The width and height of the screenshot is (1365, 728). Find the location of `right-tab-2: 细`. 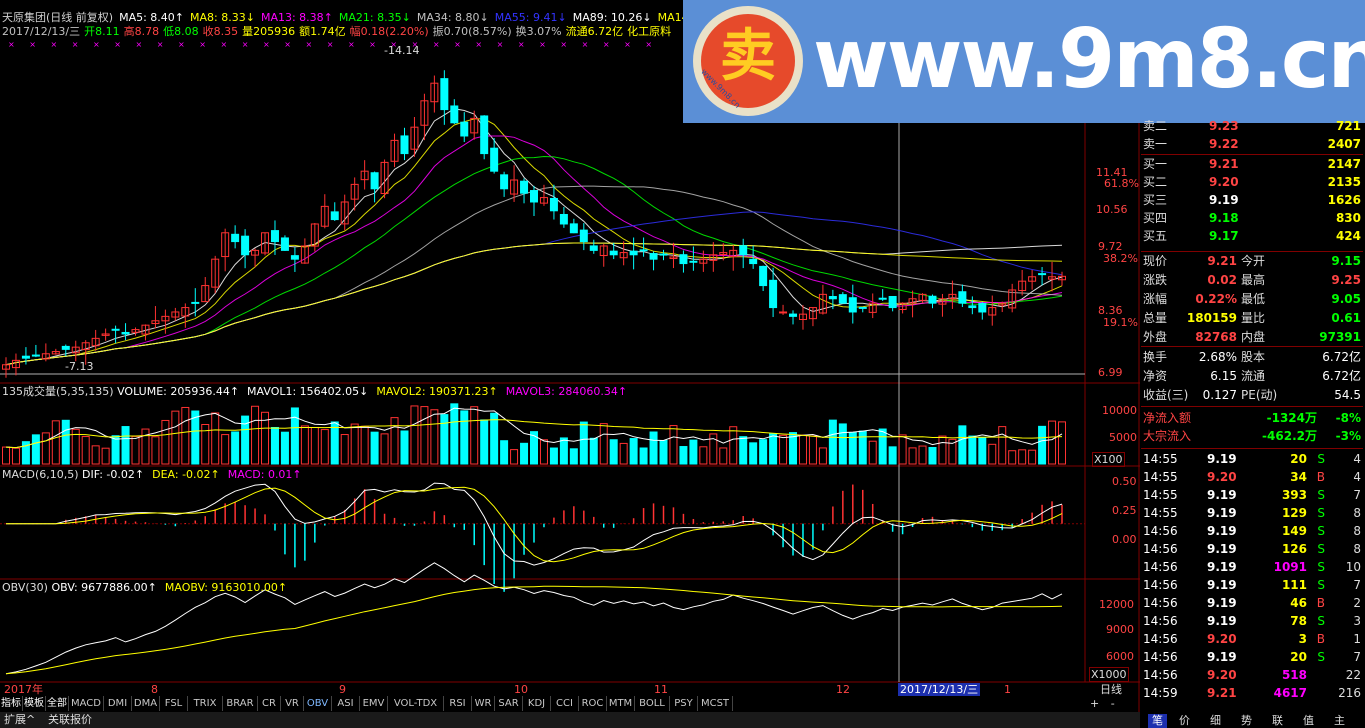

right-tab-2: 细 is located at coordinates (1215, 721).